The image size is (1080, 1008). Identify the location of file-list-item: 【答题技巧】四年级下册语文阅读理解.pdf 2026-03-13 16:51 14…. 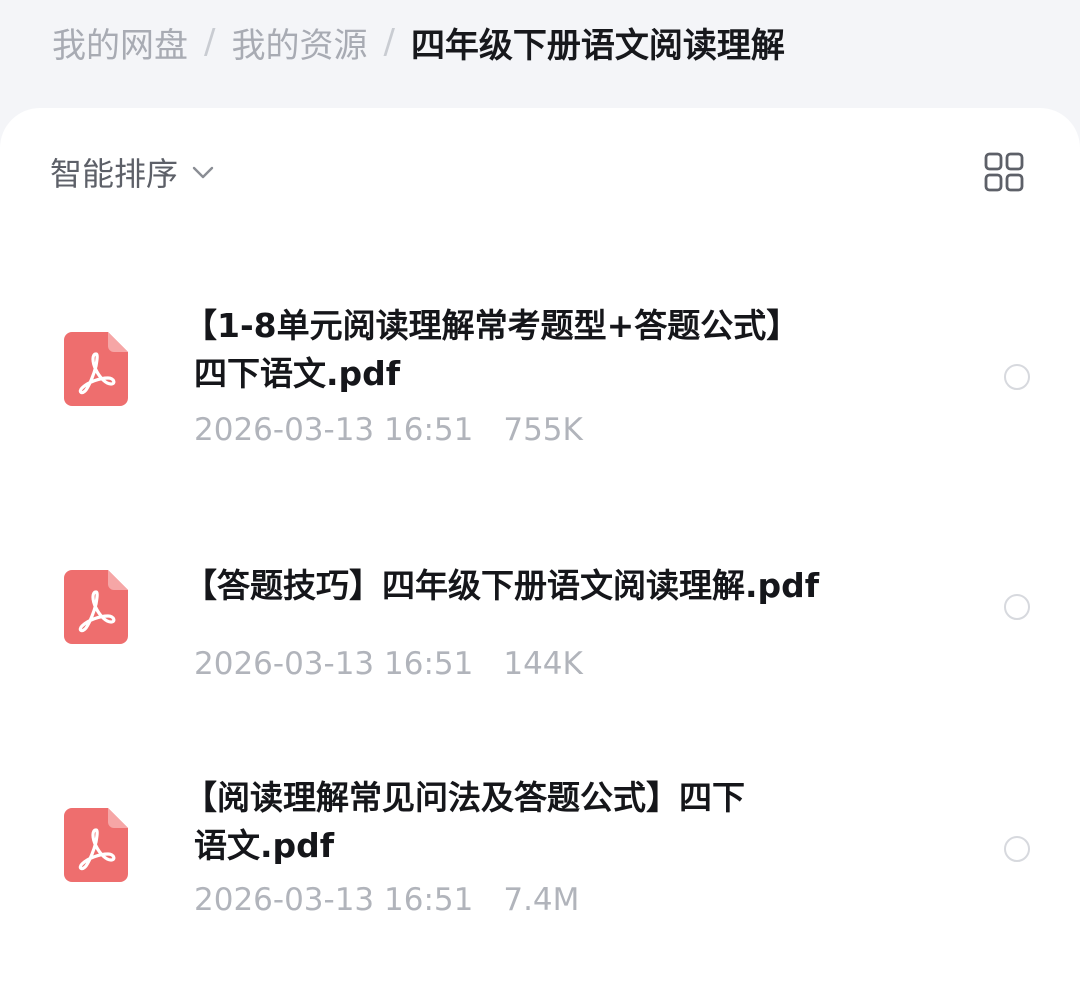
(540, 622).